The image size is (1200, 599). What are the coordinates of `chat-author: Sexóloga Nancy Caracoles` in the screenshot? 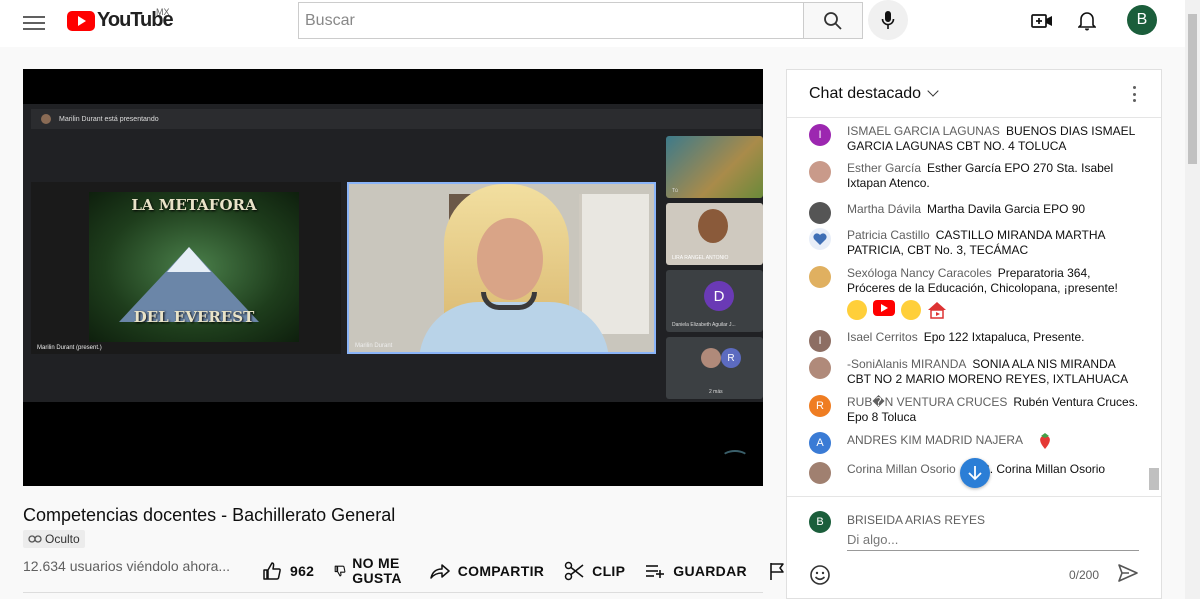 It's located at (919, 273).